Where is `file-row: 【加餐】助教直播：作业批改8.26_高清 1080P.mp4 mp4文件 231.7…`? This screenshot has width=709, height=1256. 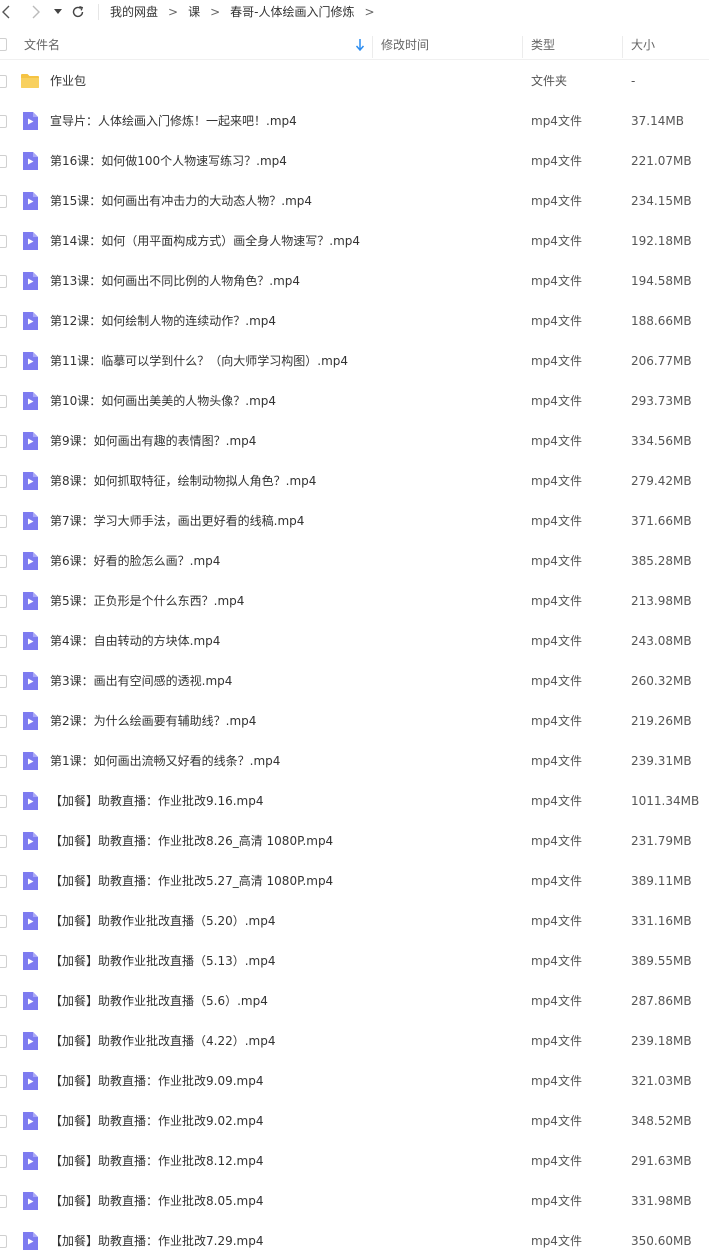
file-row: 【加餐】助教直播：作业批改8.26_高清 1080P.mp4 mp4文件 231.7… is located at coordinates (354, 841).